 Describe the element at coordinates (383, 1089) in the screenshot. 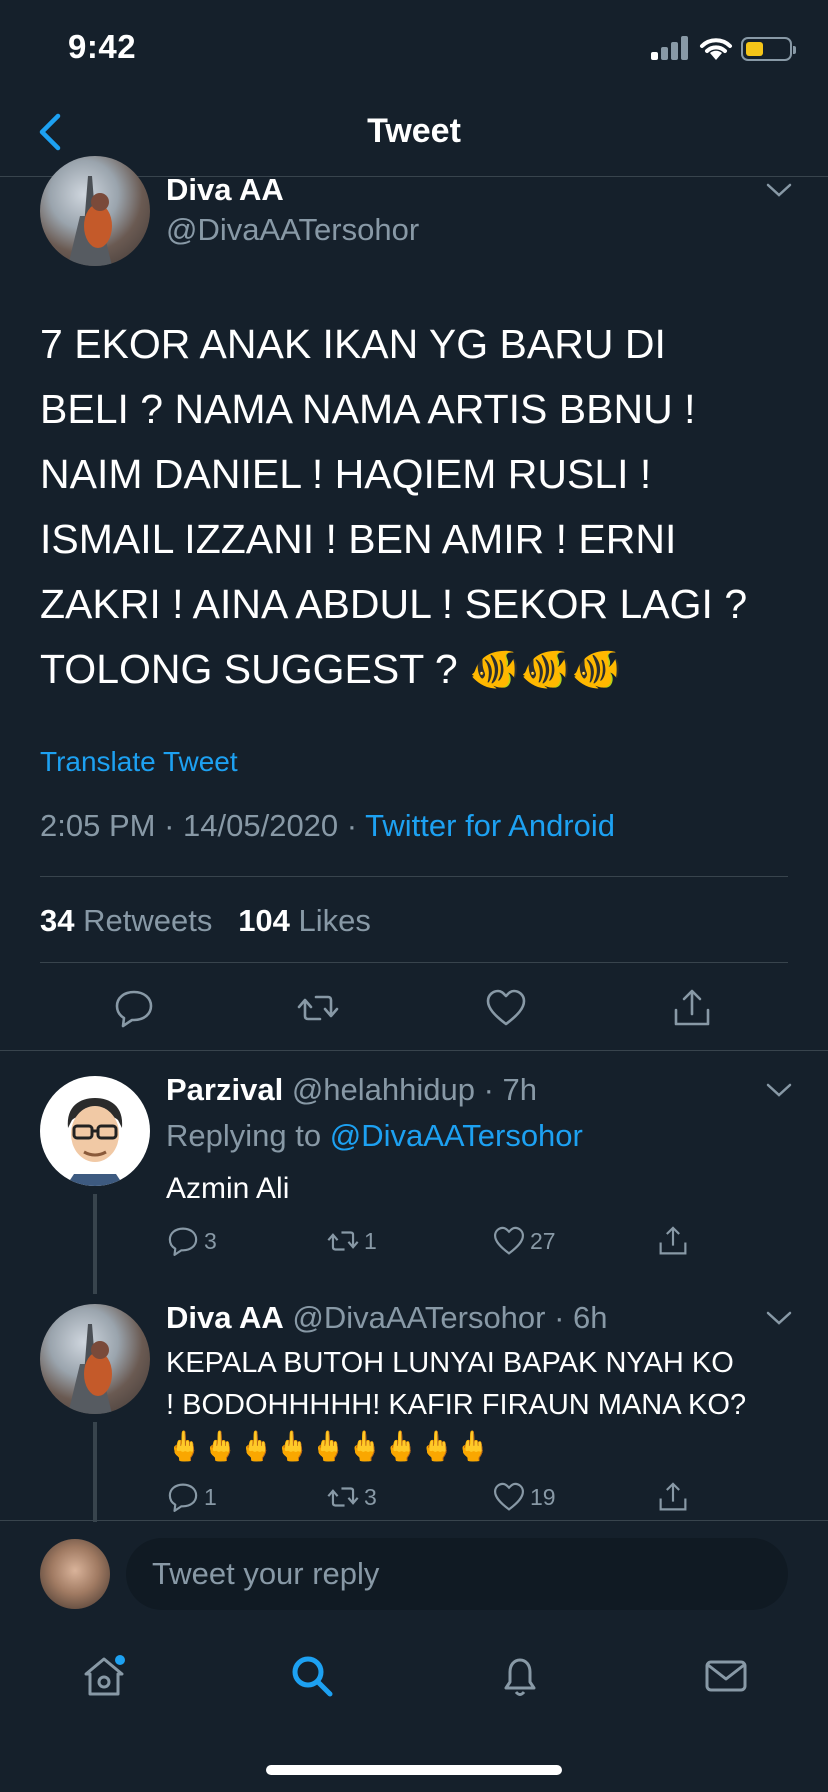

I see `reply-author-handle: @helahhidup` at that location.